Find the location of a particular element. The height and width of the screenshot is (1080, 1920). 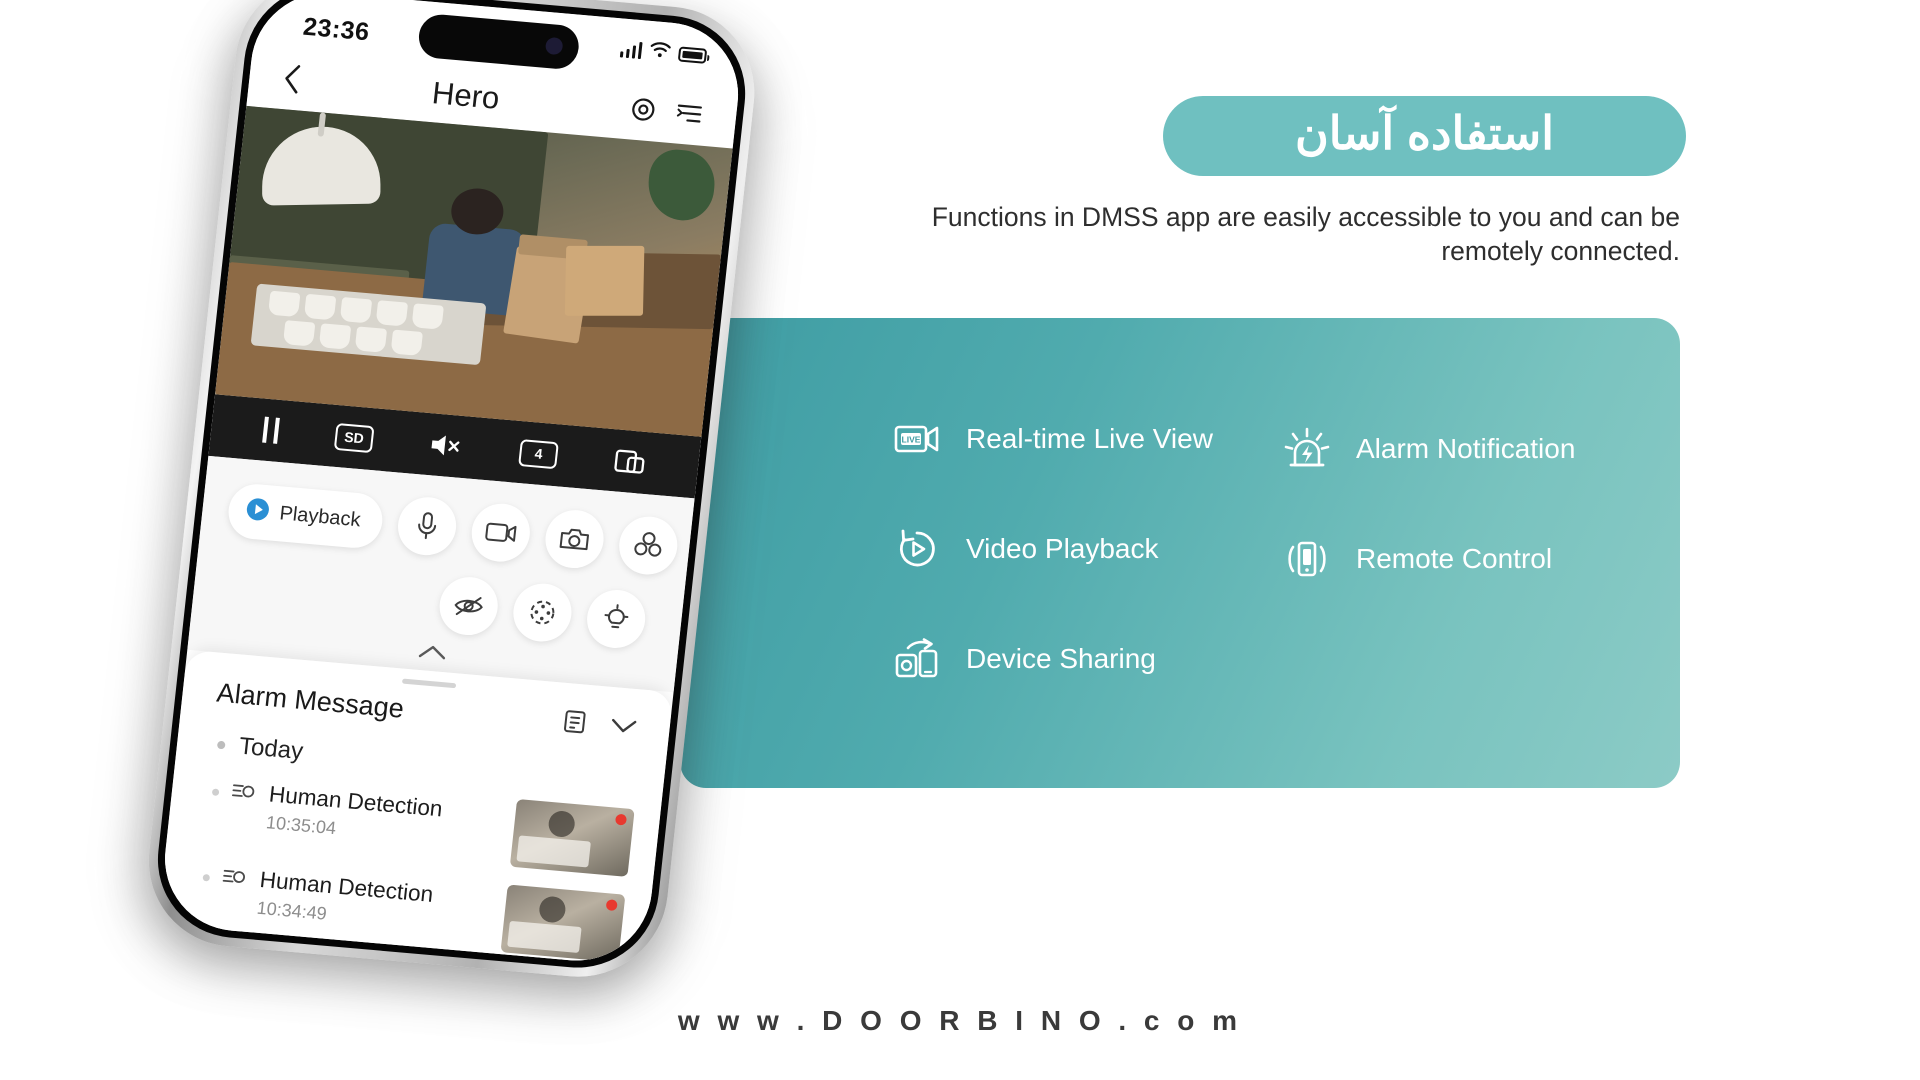

dynamic-island is located at coordinates (498, 41).